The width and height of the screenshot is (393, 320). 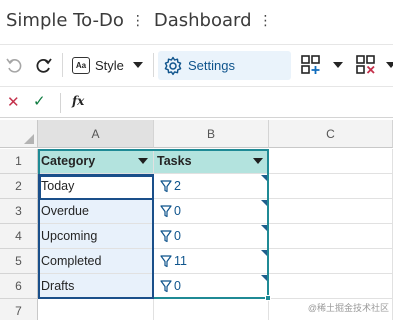 What do you see at coordinates (331, 236) in the screenshot?
I see `cell-c4` at bounding box center [331, 236].